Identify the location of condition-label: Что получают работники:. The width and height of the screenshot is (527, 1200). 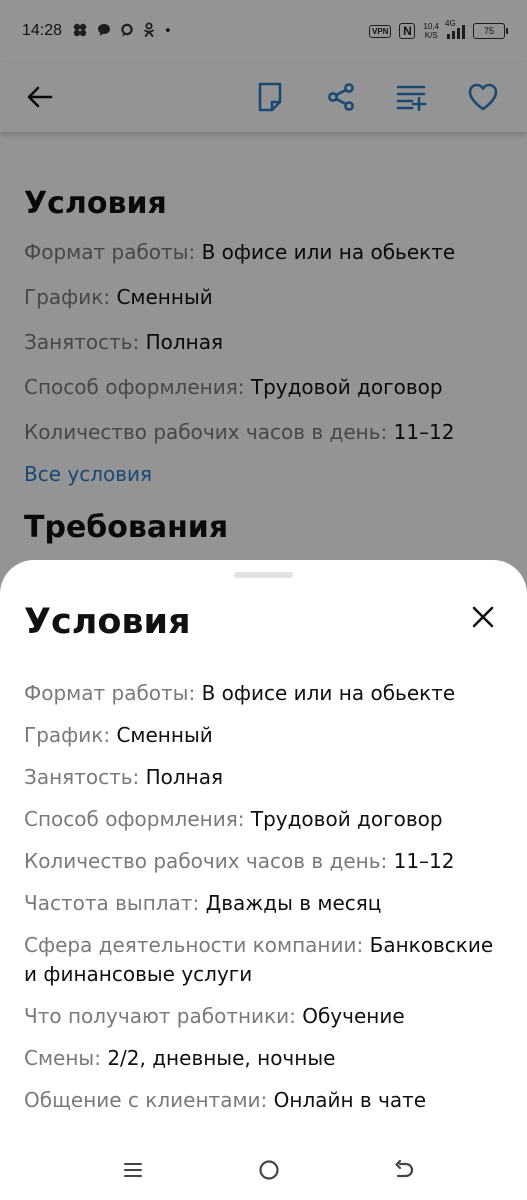
(160, 1016).